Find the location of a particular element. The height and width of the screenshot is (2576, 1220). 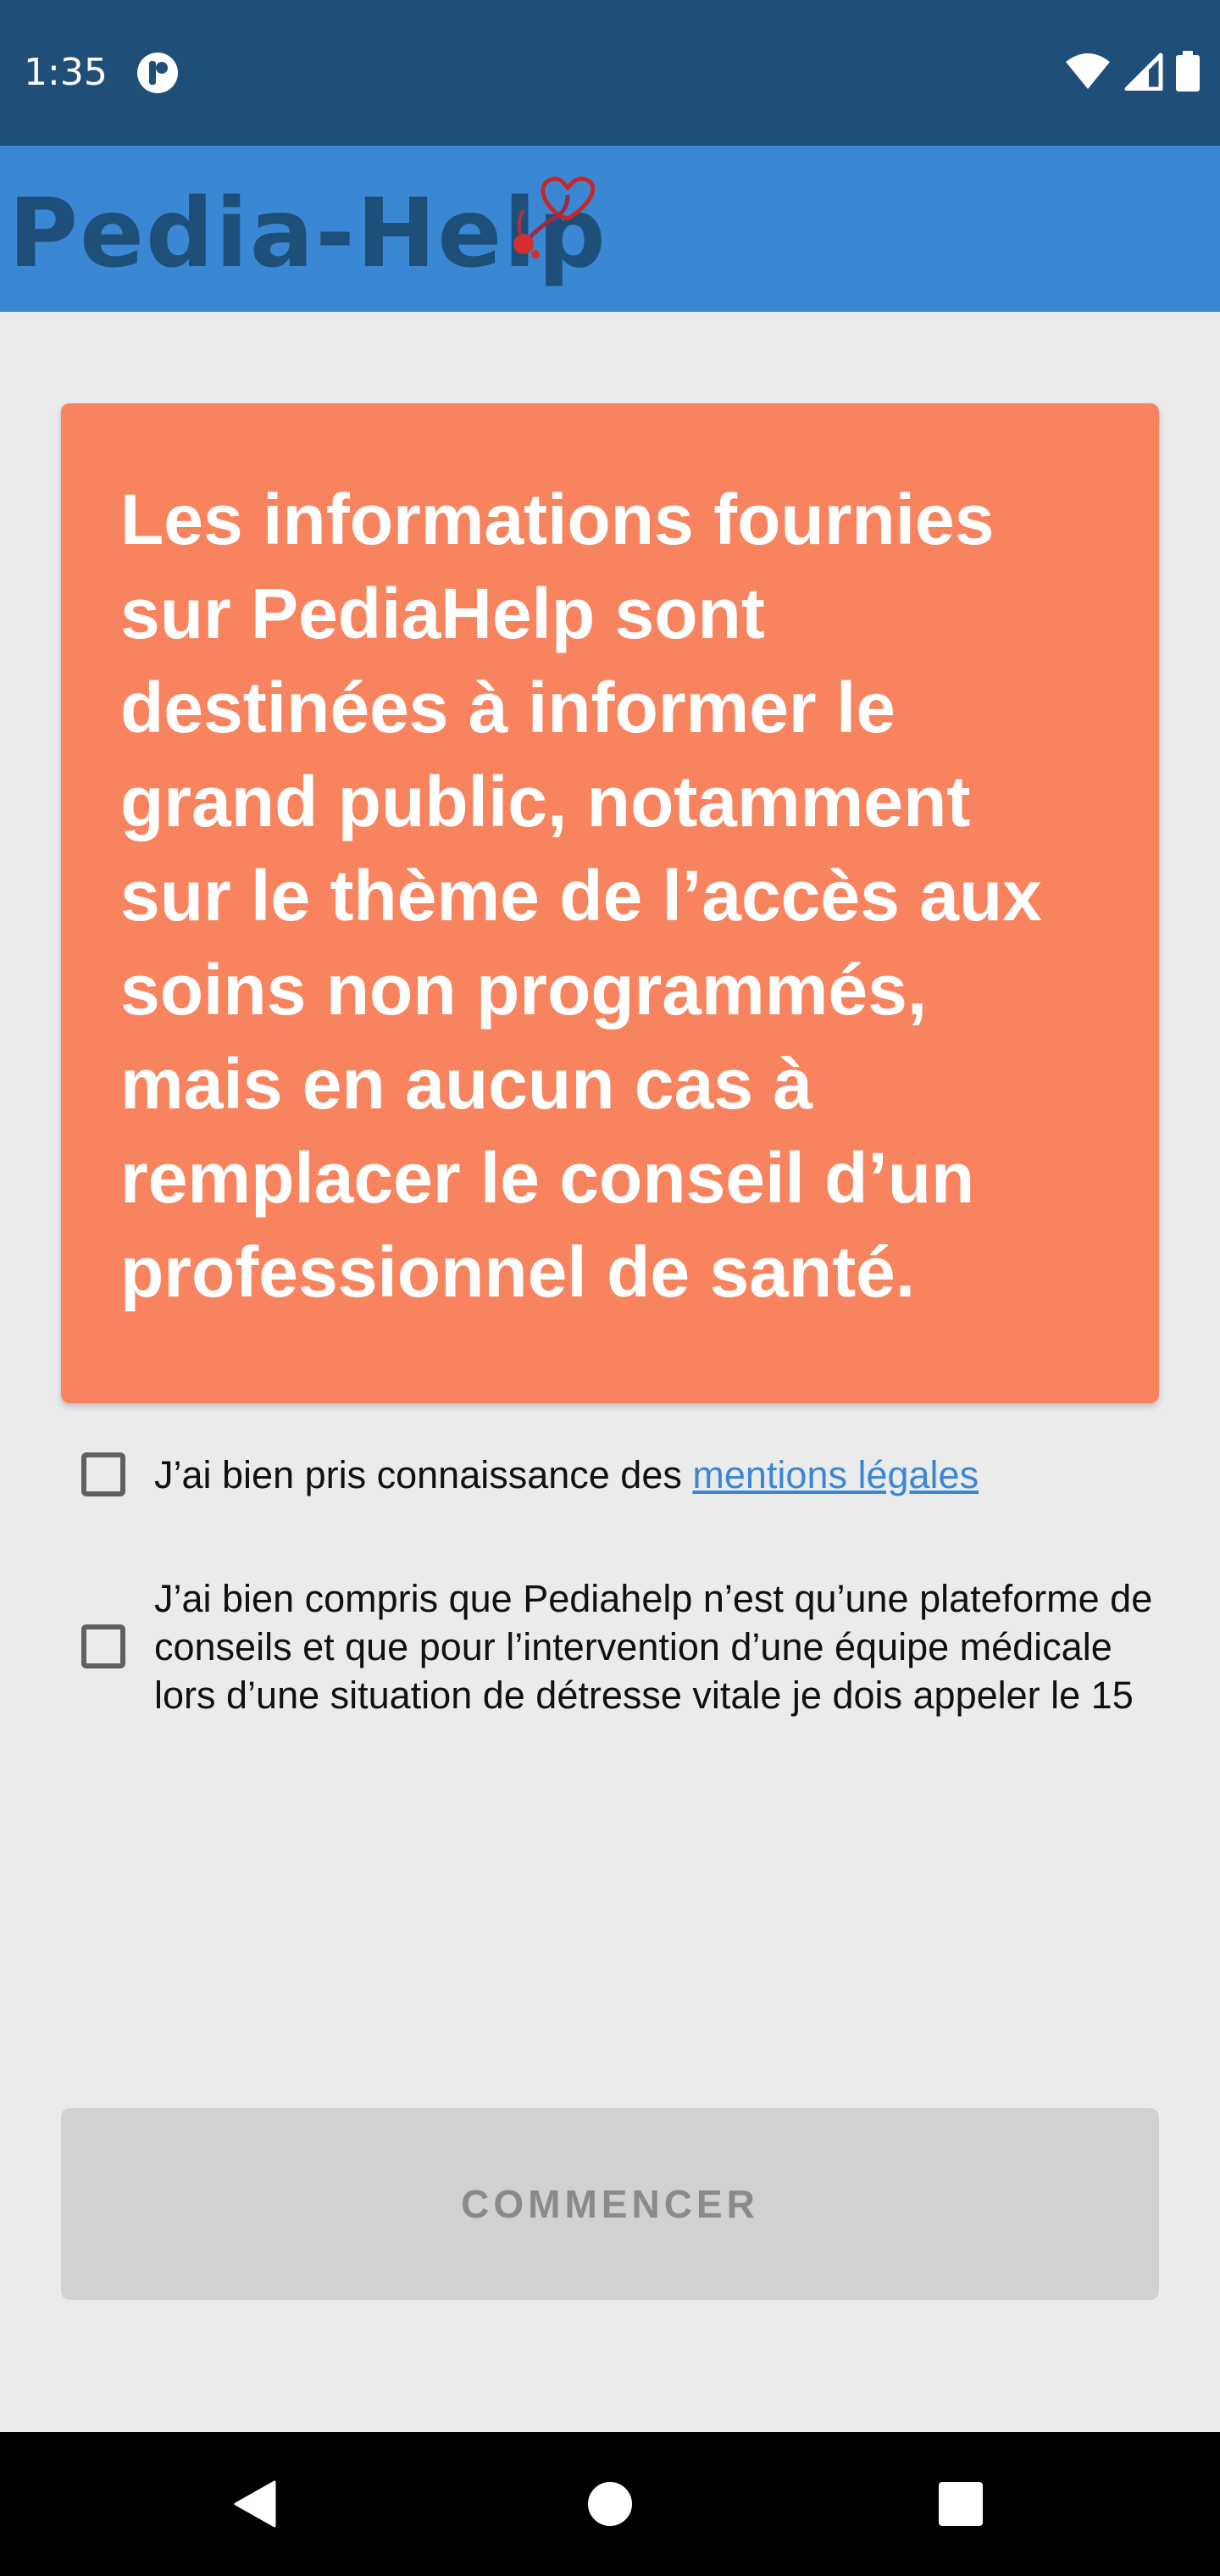

battery-icon is located at coordinates (1188, 73).